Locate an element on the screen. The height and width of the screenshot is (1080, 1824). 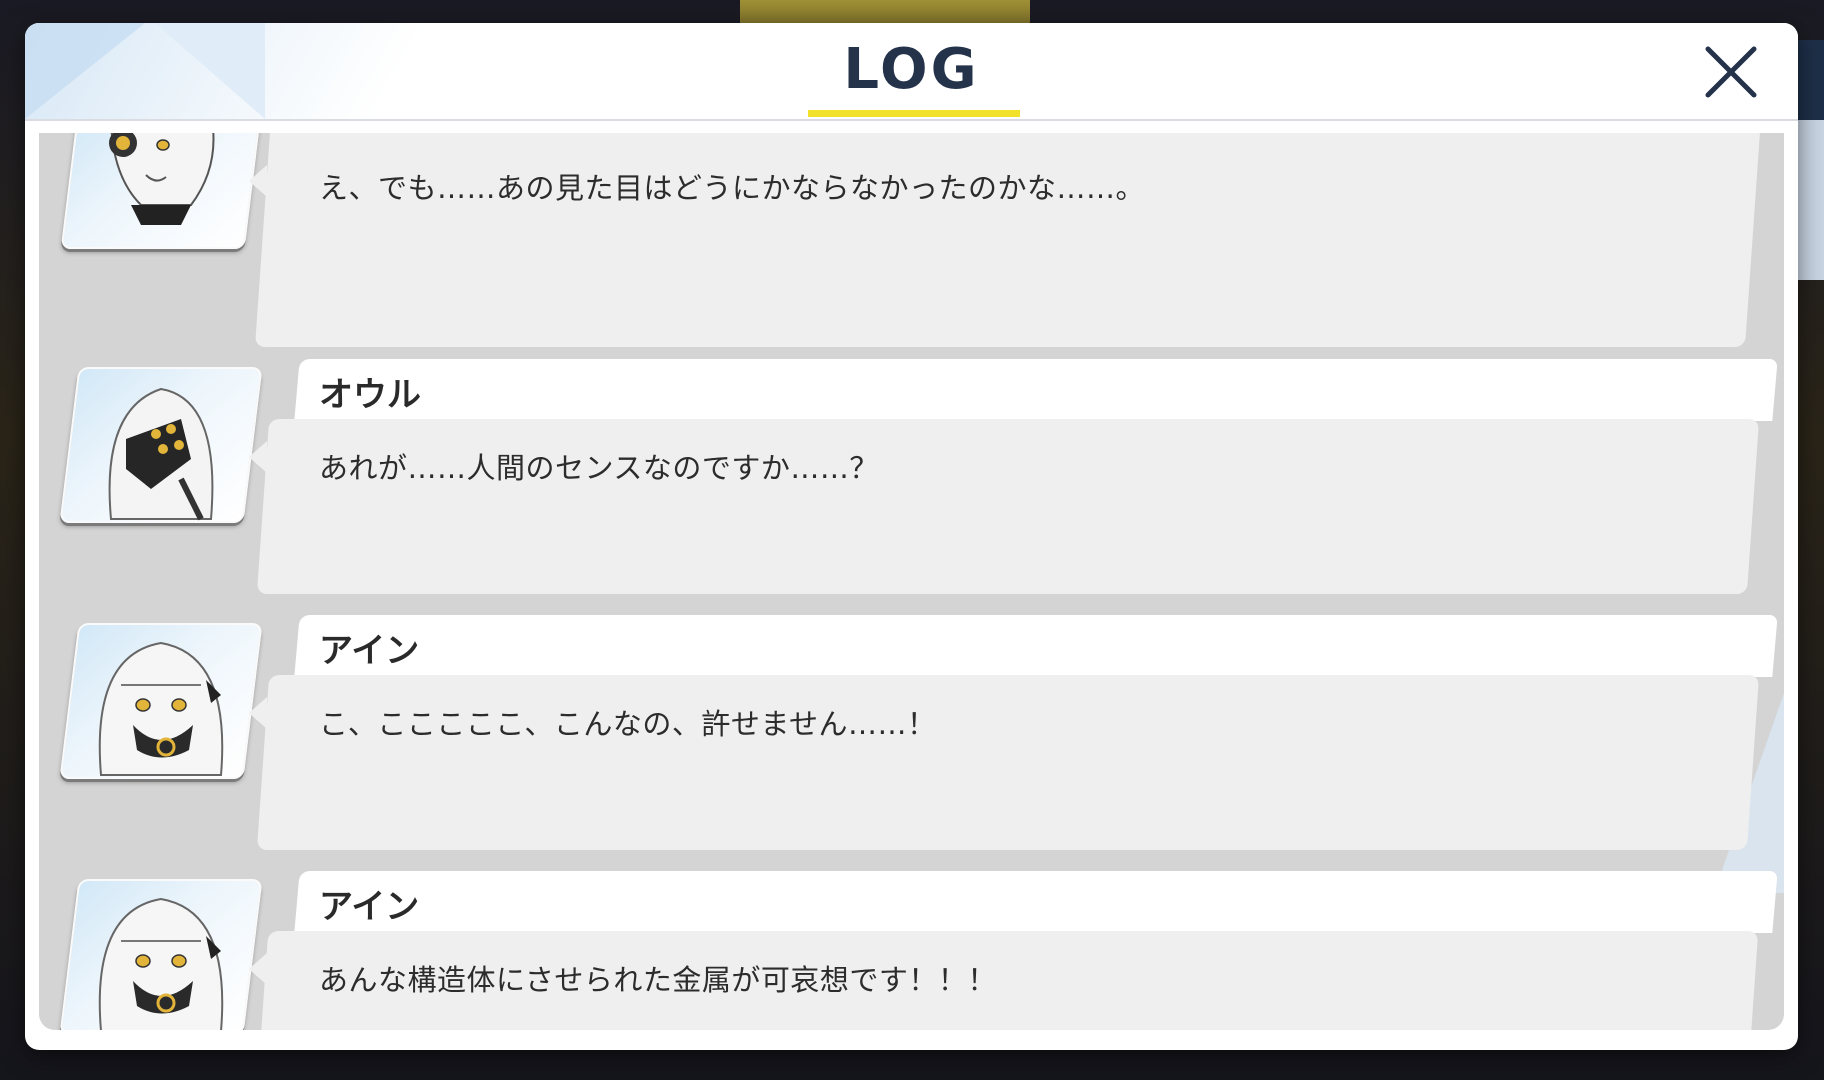
close-x-icon is located at coordinates (1731, 72).